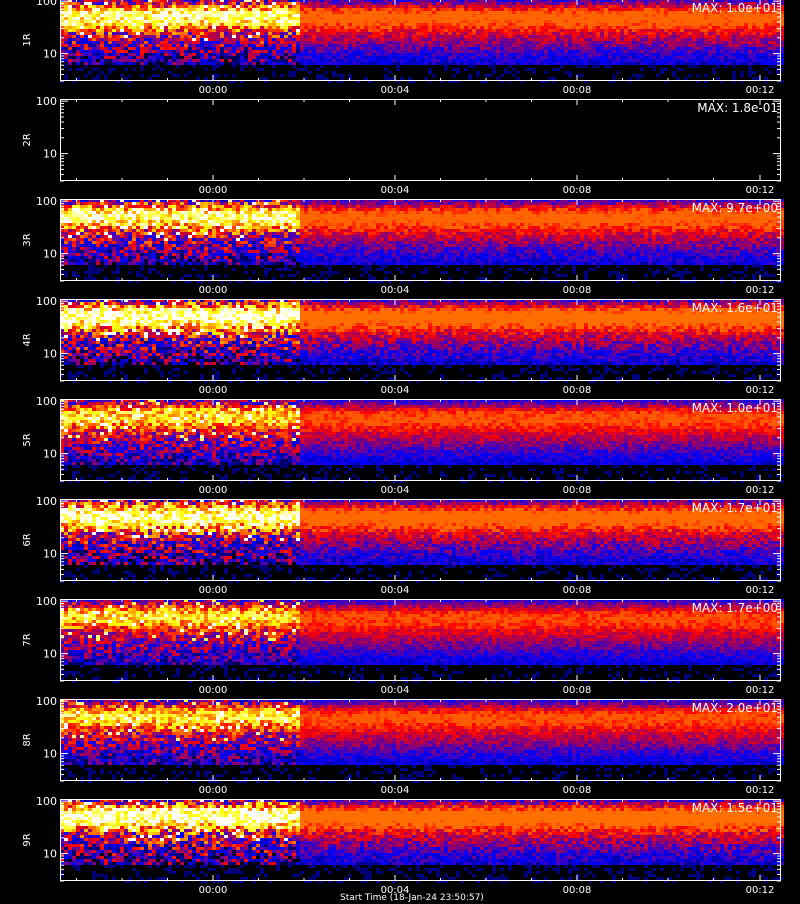 The width and height of the screenshot is (800, 904). I want to click on x-tick-label: 00:08, so click(577, 190).